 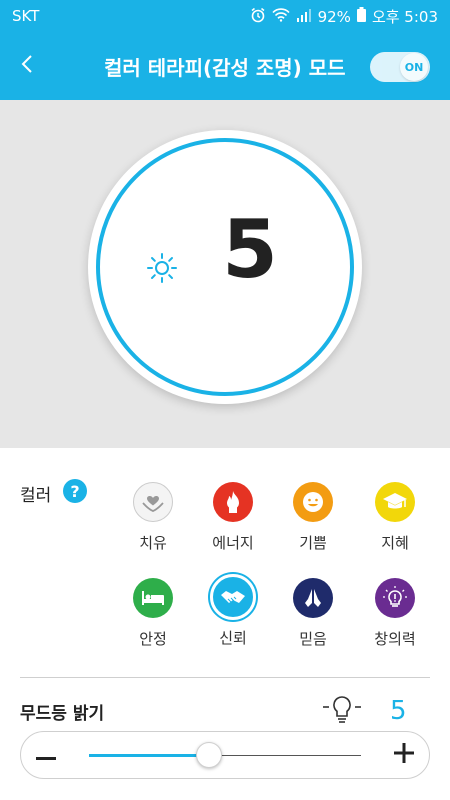 What do you see at coordinates (75, 491) in the screenshot?
I see `help-icon: ?` at bounding box center [75, 491].